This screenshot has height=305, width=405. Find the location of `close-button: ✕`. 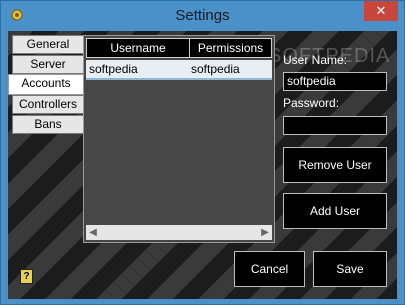

close-button: ✕ is located at coordinates (381, 11).